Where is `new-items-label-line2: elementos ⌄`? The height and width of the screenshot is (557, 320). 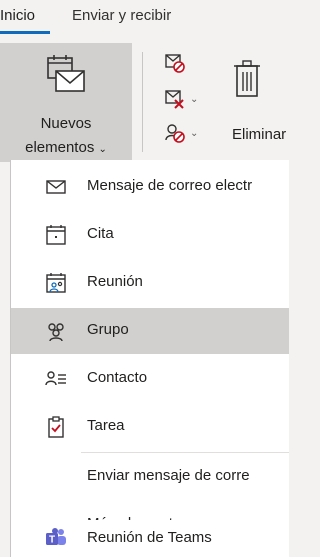
new-items-label-line2: elementos ⌄ is located at coordinates (66, 147).